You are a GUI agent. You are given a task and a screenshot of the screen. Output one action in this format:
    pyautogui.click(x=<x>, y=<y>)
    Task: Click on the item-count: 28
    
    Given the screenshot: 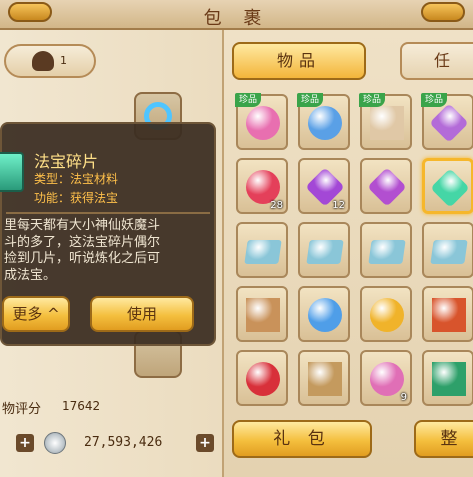 What is the action you would take?
    pyautogui.click(x=276, y=205)
    